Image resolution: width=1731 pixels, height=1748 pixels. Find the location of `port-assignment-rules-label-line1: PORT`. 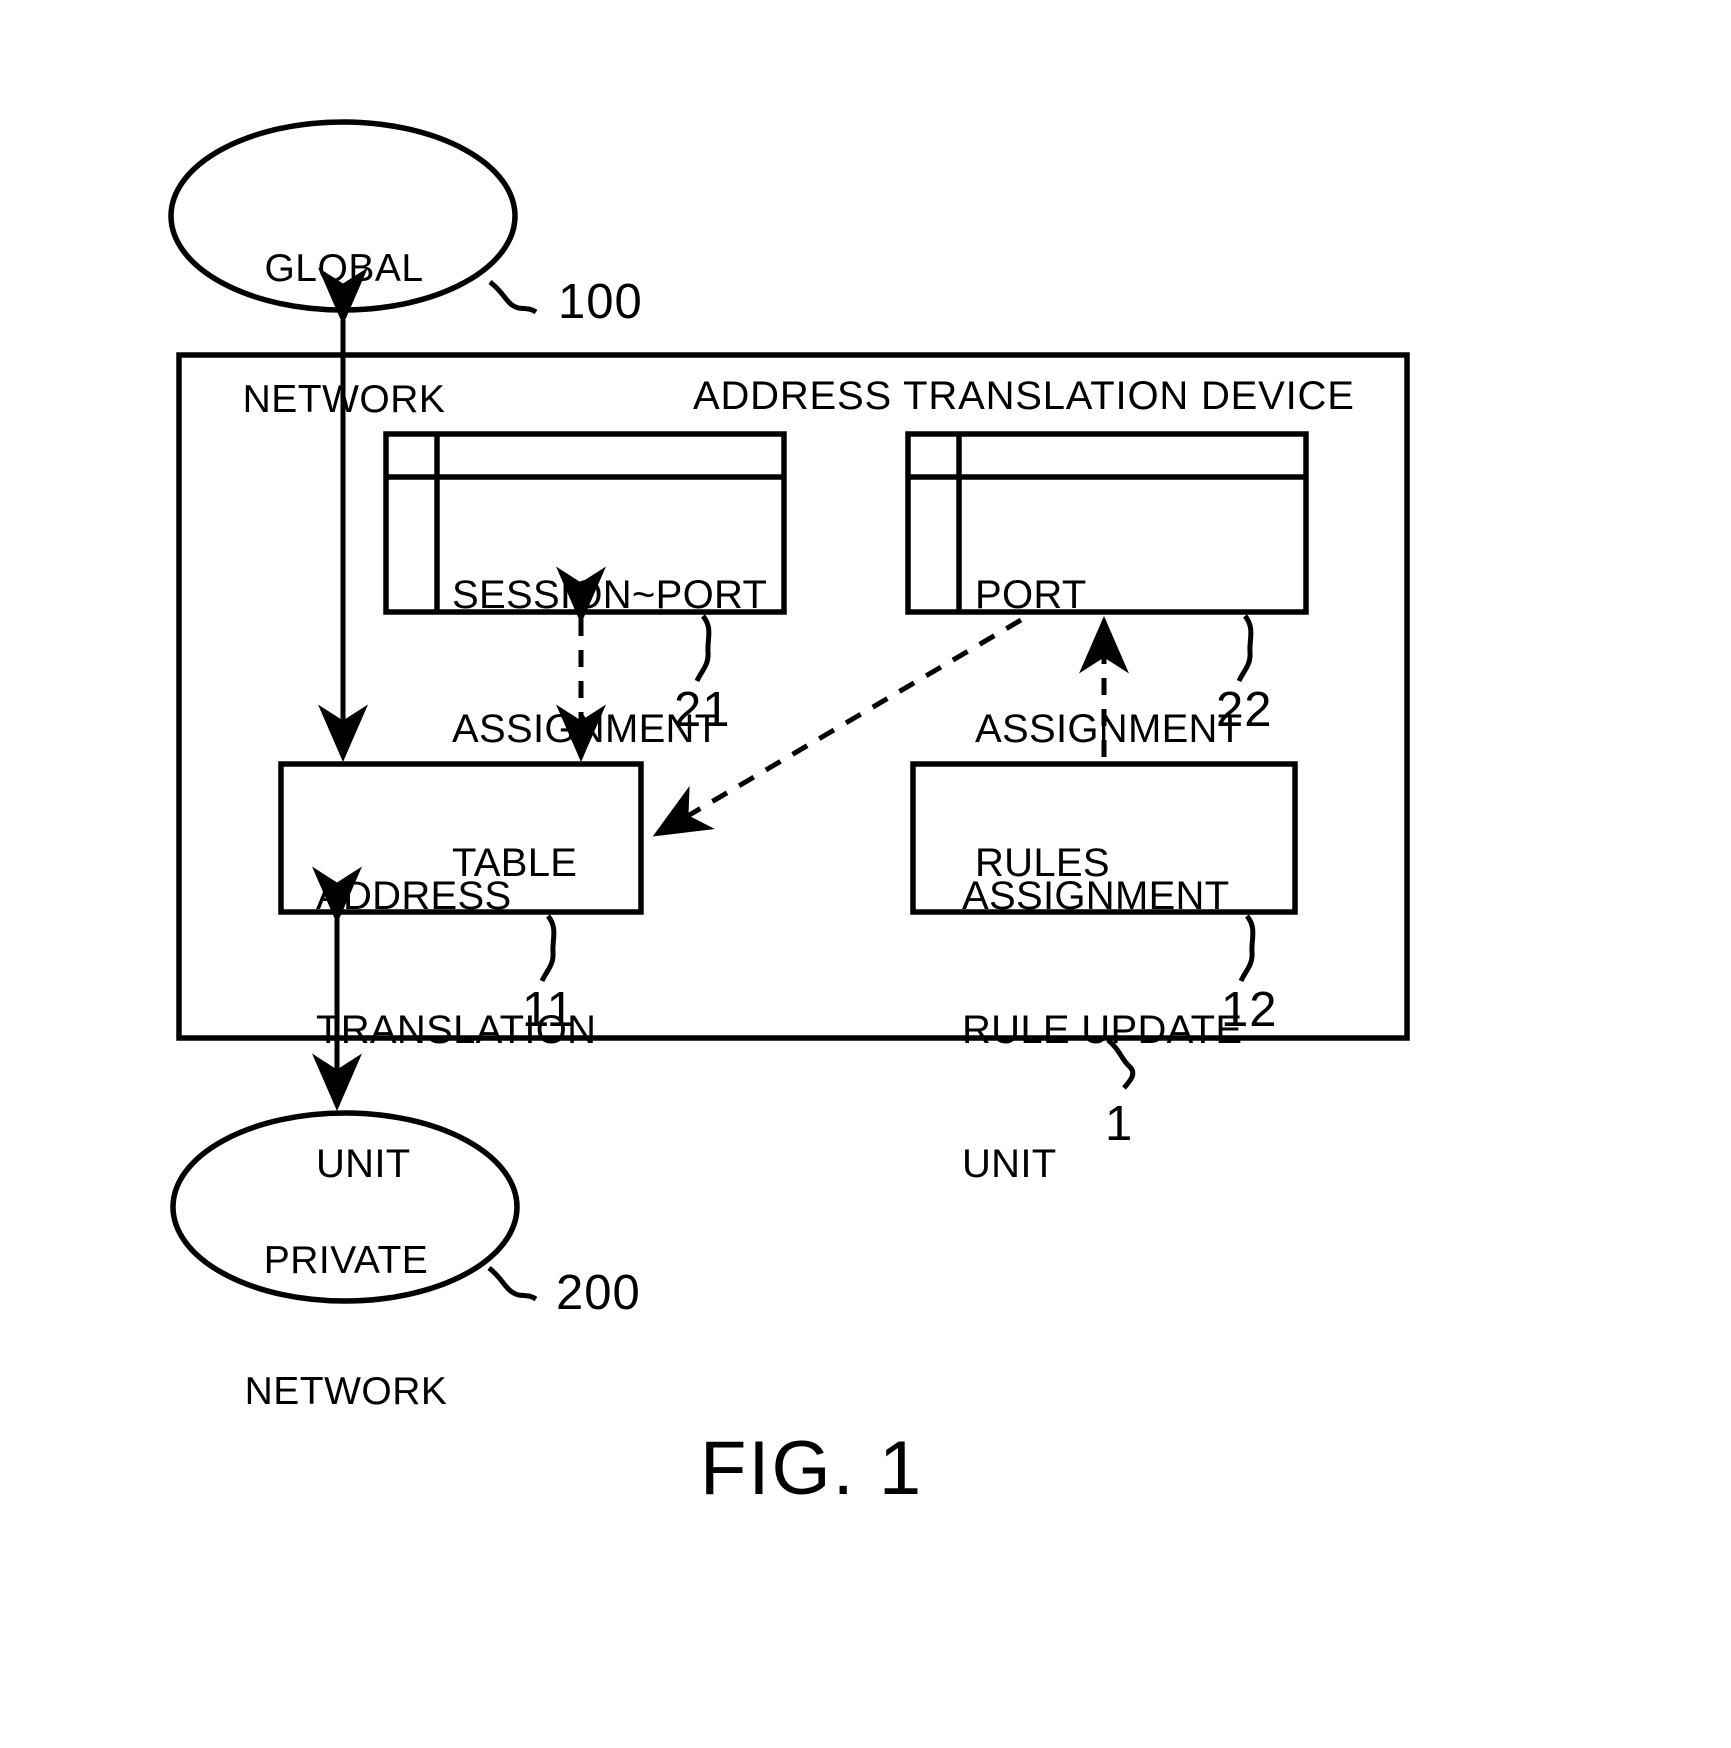

port-assignment-rules-label-line1: PORT is located at coordinates (1031, 594).